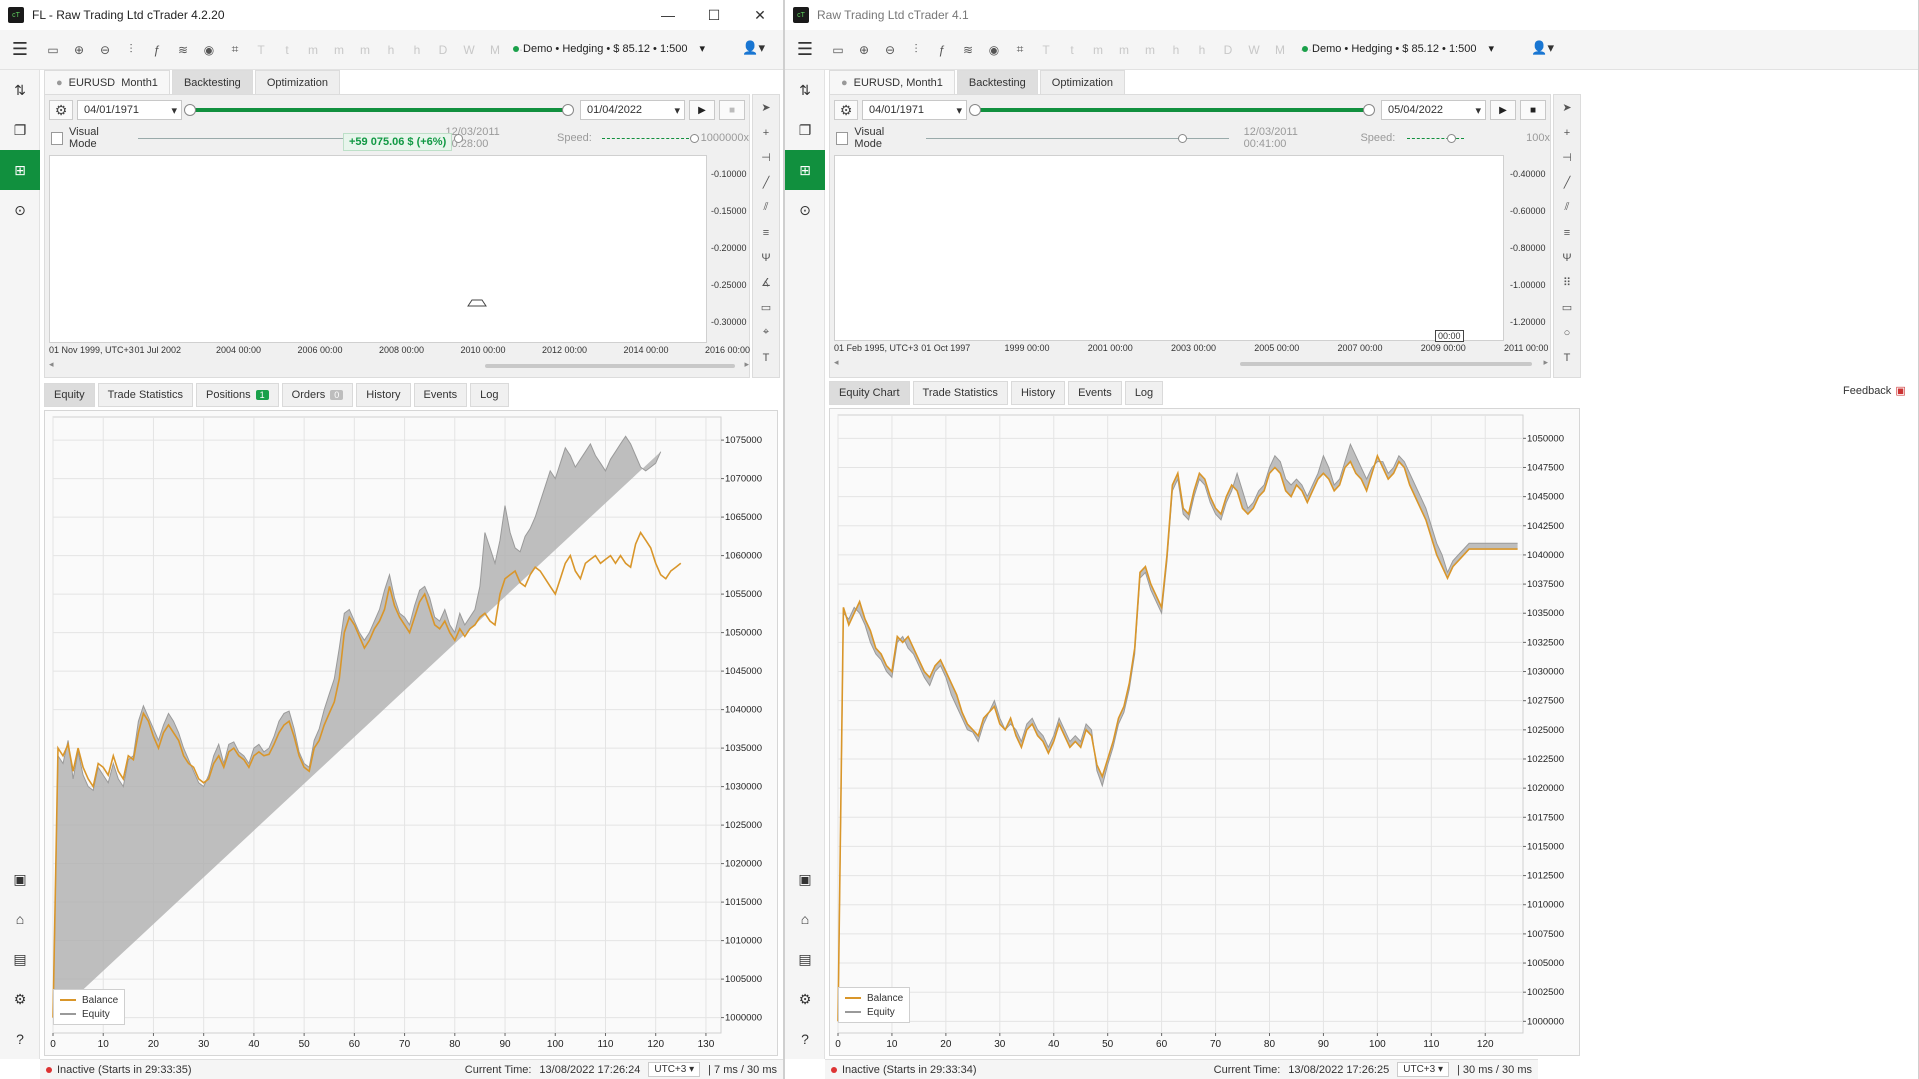 This screenshot has height=1079, width=1919. Describe the element at coordinates (107, 82) in the screenshot. I see `tab-symbol: ● EURUSD Month1` at that location.